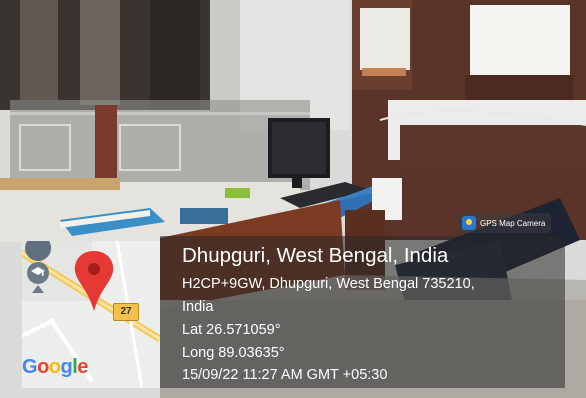 This screenshot has height=398, width=586. What do you see at coordinates (126, 312) in the screenshot?
I see `road-shield-27: 27` at bounding box center [126, 312].